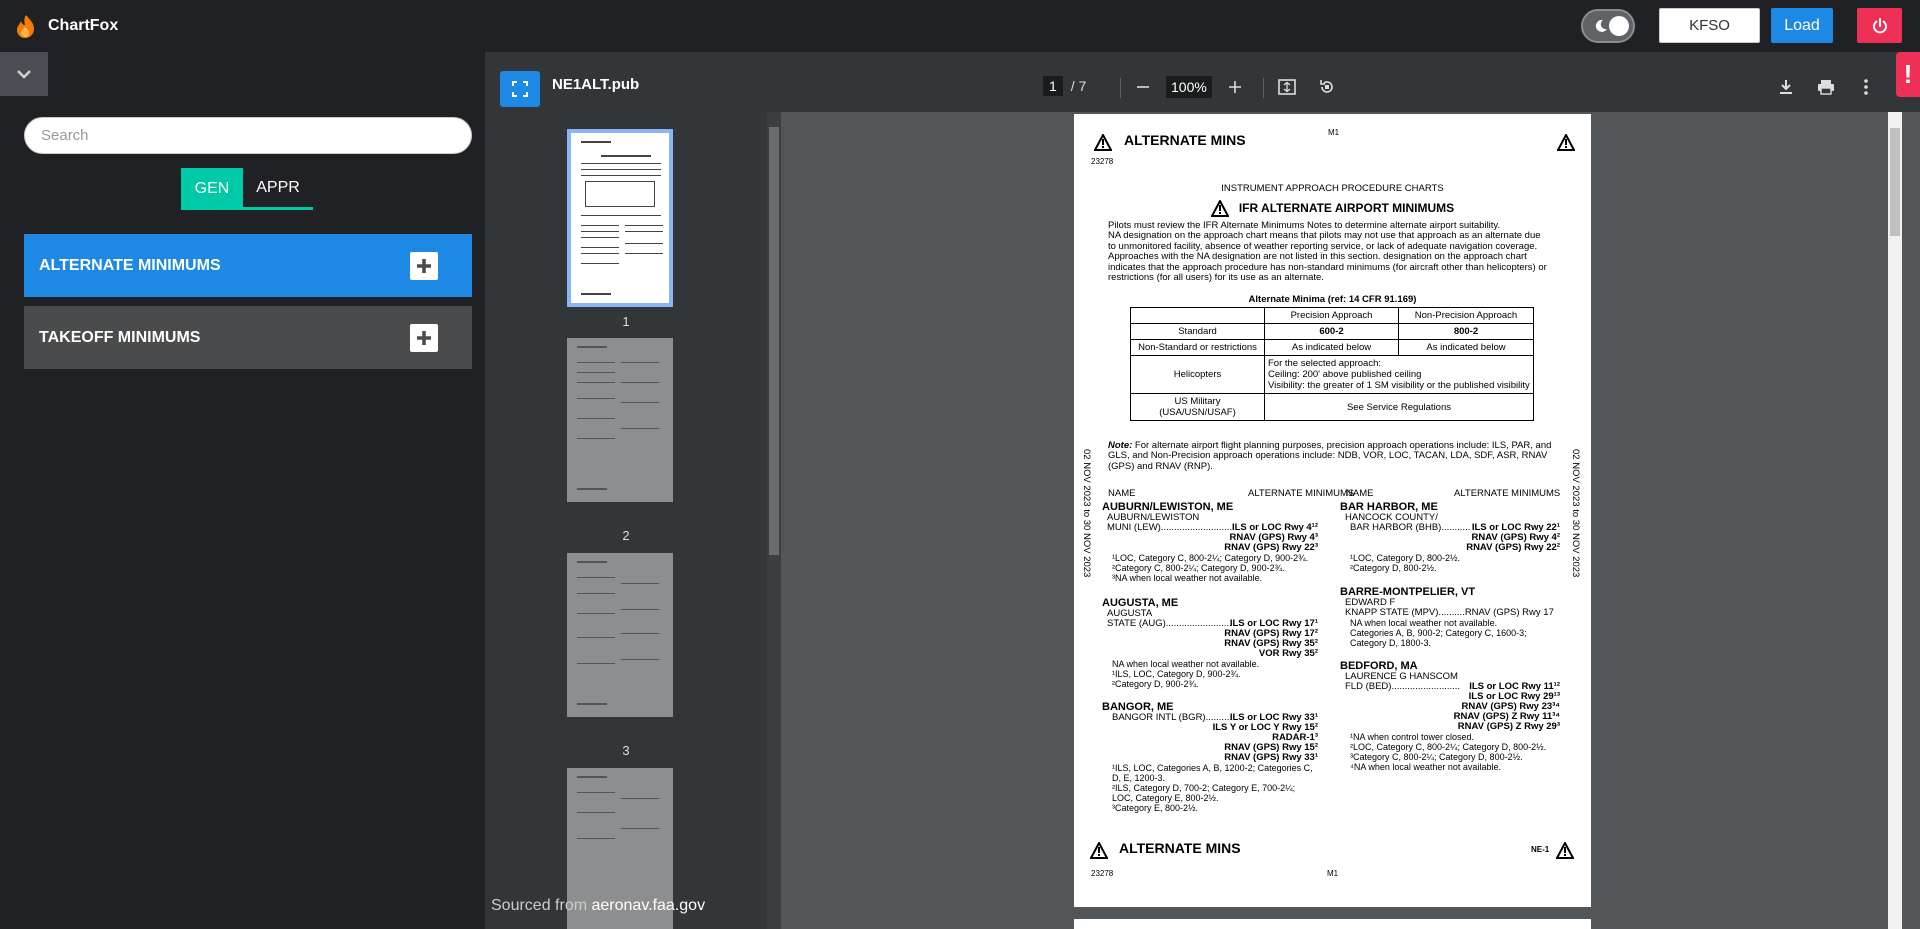 This screenshot has width=1920, height=929. Describe the element at coordinates (1334, 132) in the screenshot. I see `doc-m1: M1` at that location.